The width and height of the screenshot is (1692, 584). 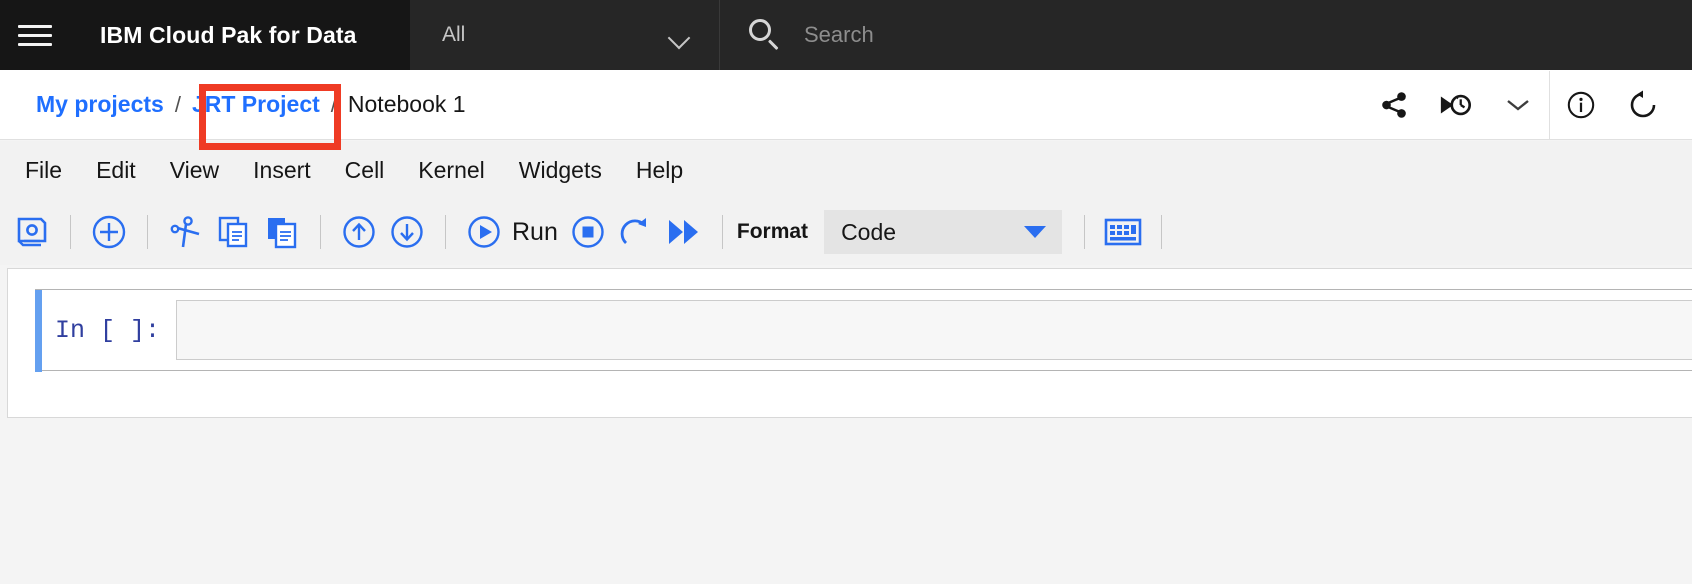 What do you see at coordinates (659, 170) in the screenshot?
I see `menu-item-help: Help` at bounding box center [659, 170].